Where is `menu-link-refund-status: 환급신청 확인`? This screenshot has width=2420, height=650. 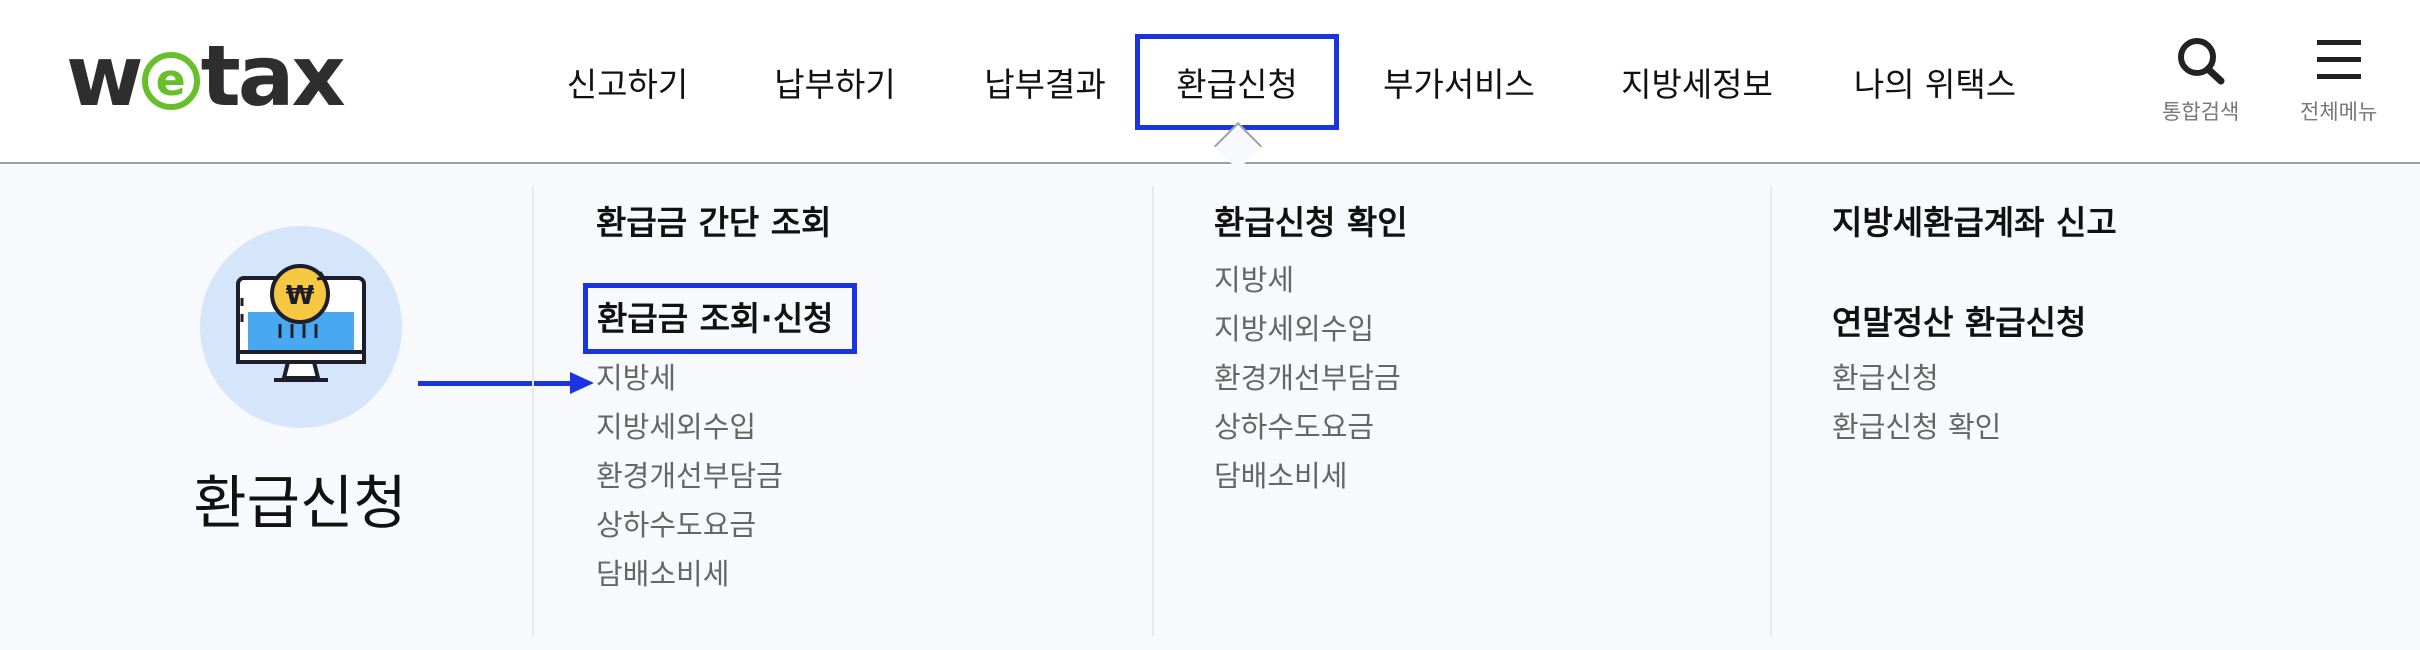 menu-link-refund-status: 환급신청 확인 is located at coordinates (1311, 222).